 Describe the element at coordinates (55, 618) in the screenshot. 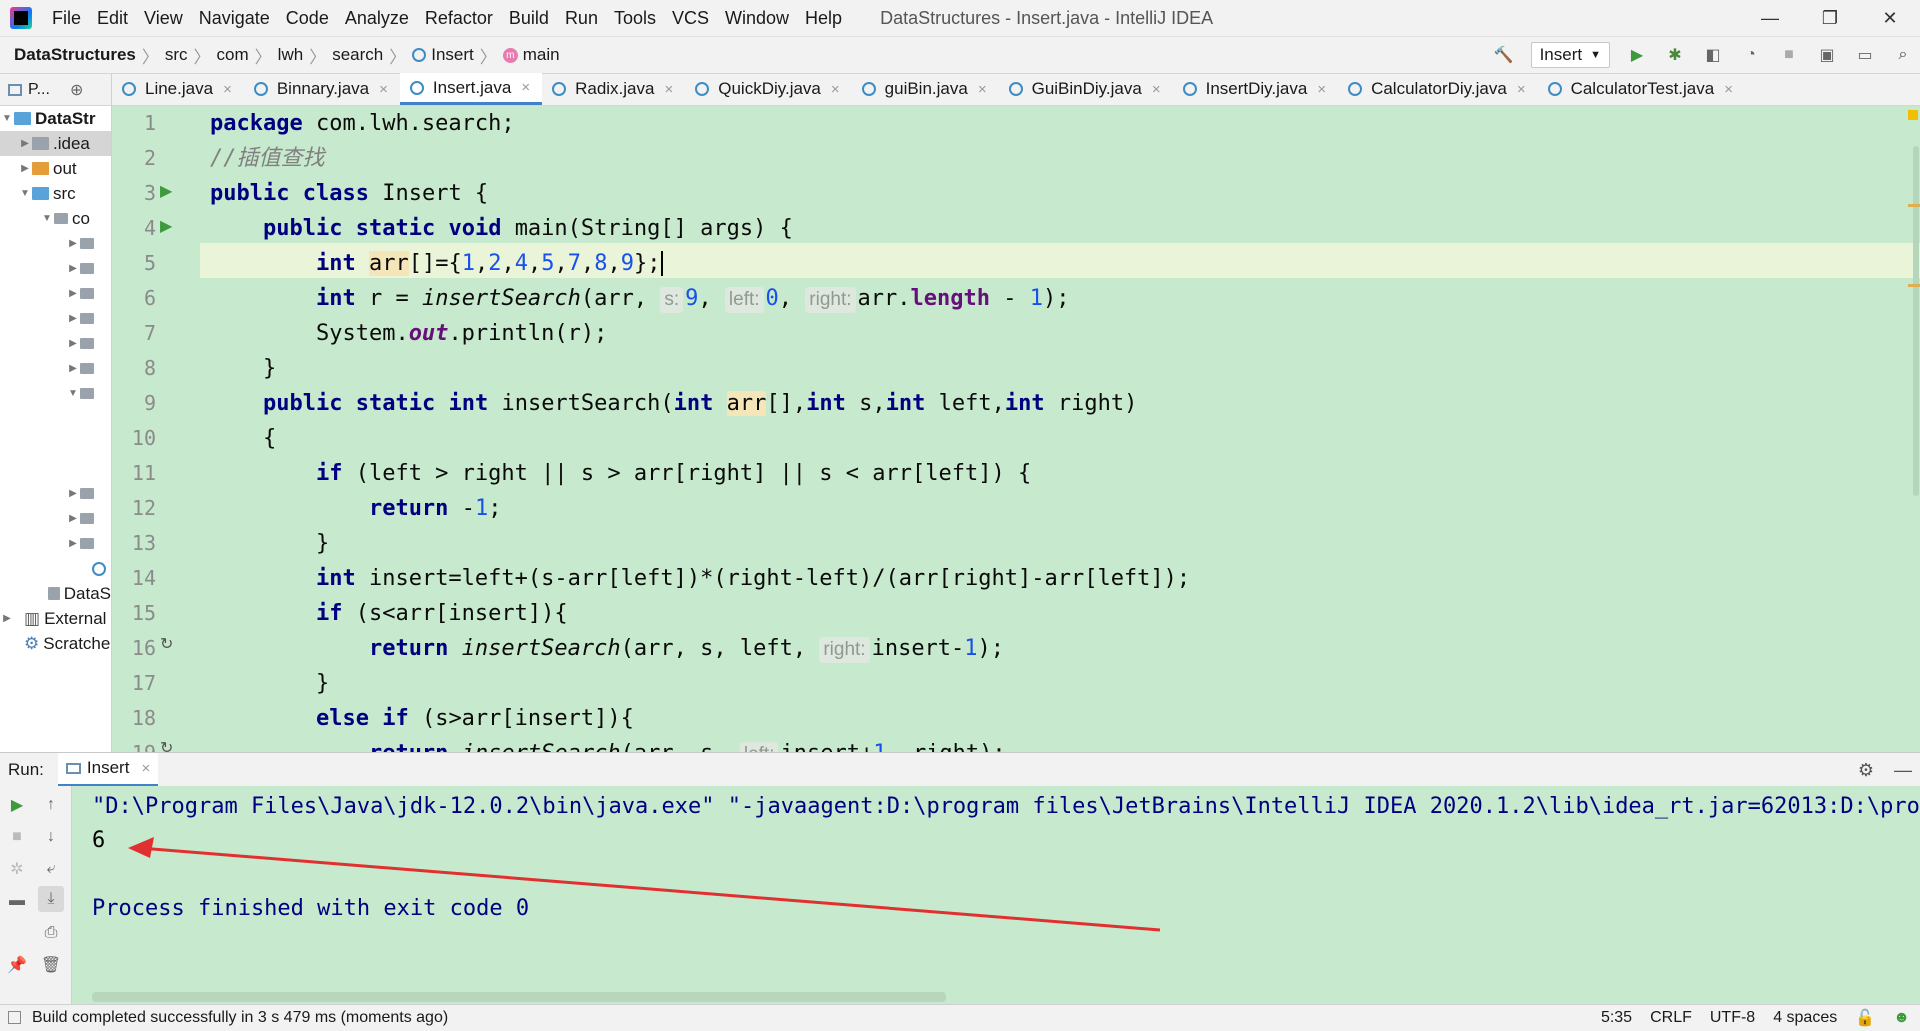

I see `tree-item-external-libraries: ▶ ▥ External` at that location.